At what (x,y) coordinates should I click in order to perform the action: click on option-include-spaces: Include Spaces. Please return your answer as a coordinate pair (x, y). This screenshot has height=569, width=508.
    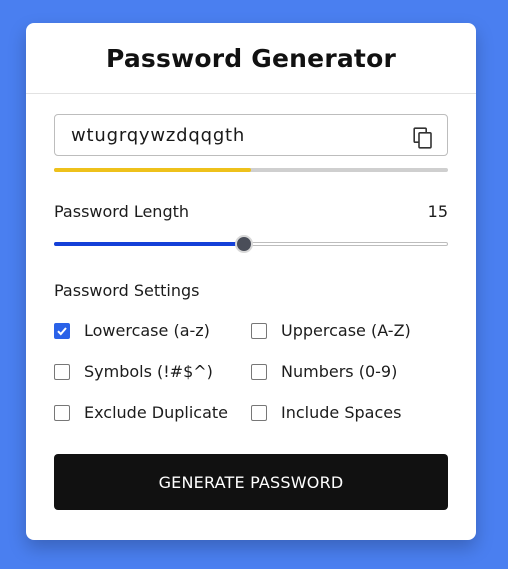
    Looking at the image, I should click on (349, 412).